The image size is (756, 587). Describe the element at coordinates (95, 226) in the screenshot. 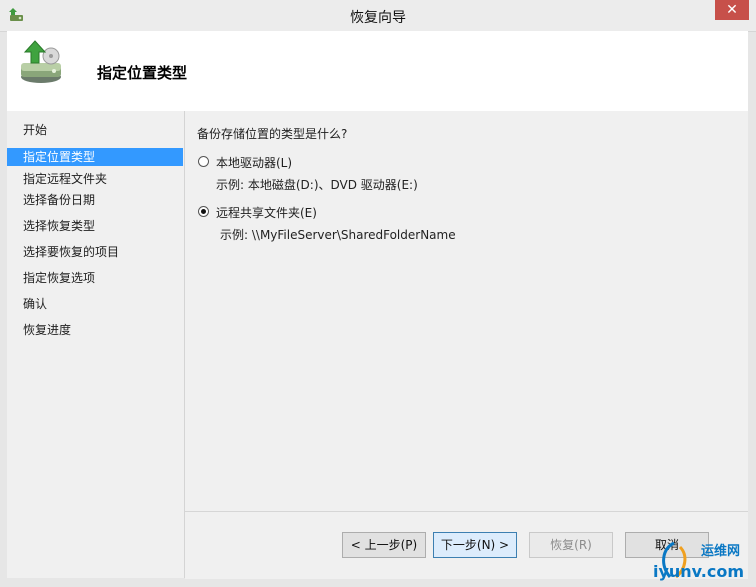

I see `nav-item-recovery-type: 选择恢复类型` at that location.